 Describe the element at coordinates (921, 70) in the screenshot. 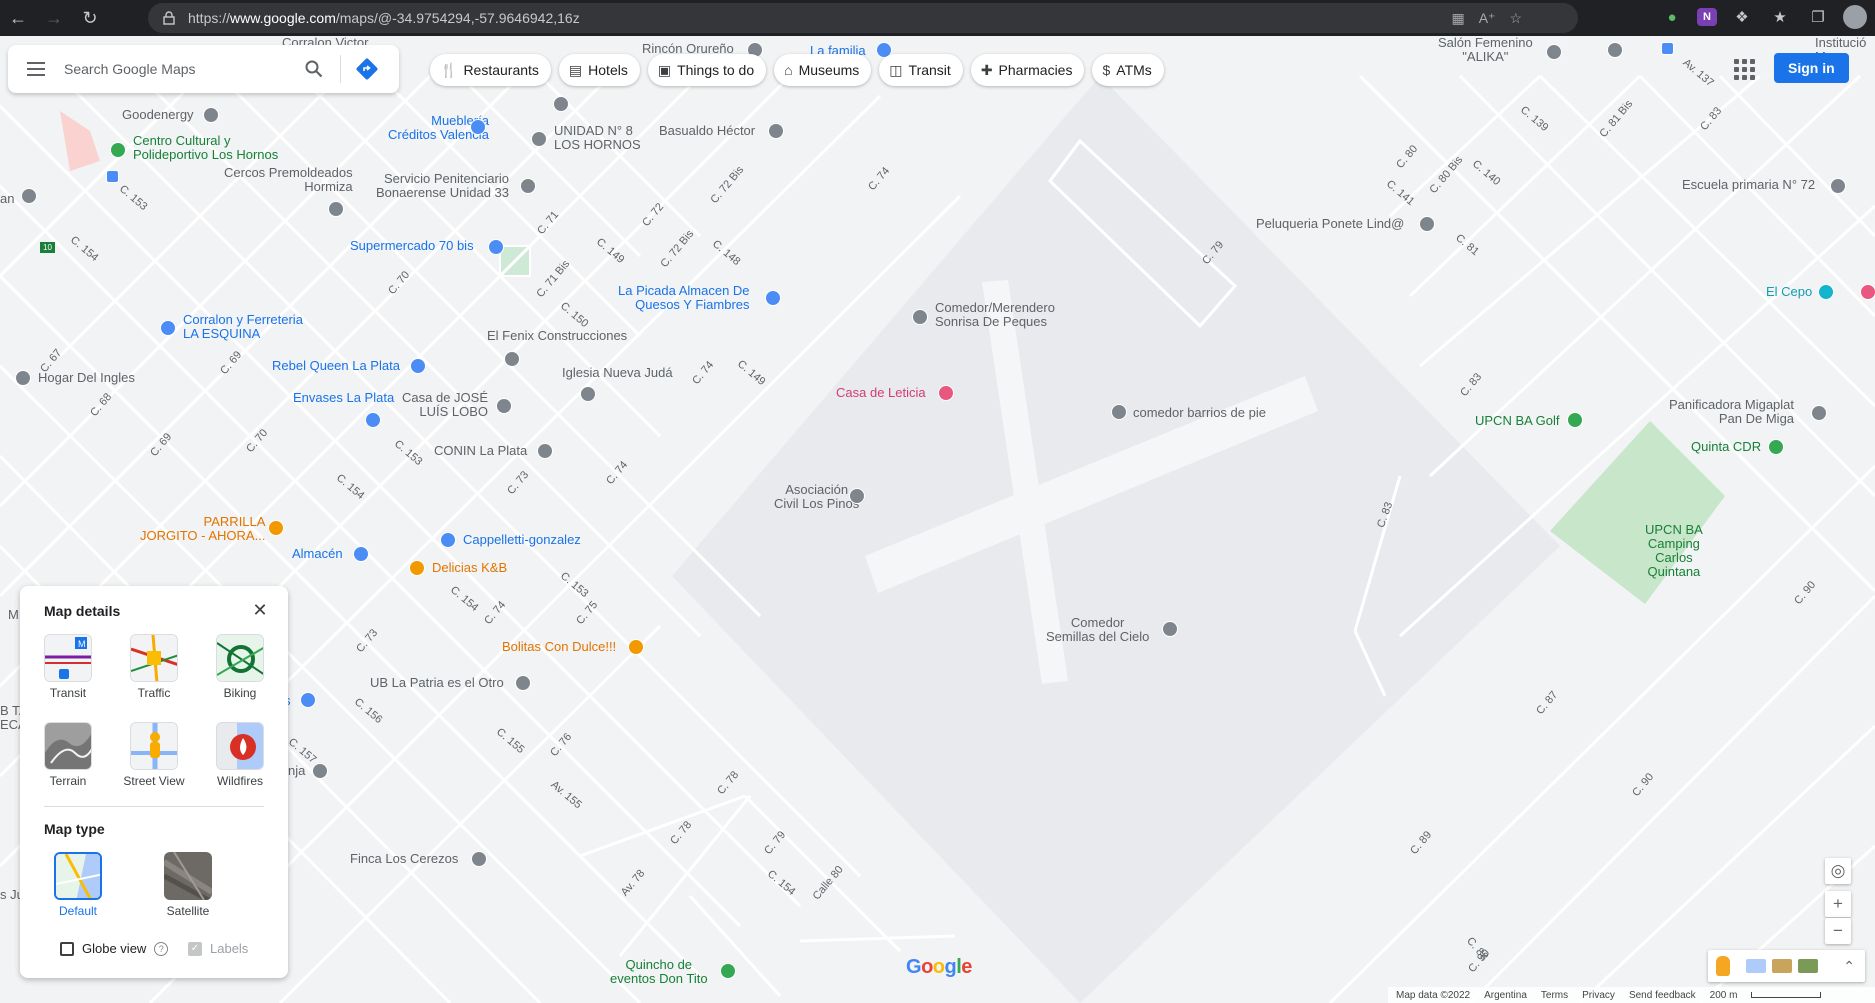

I see `chip-transit: ◫ Transit` at that location.